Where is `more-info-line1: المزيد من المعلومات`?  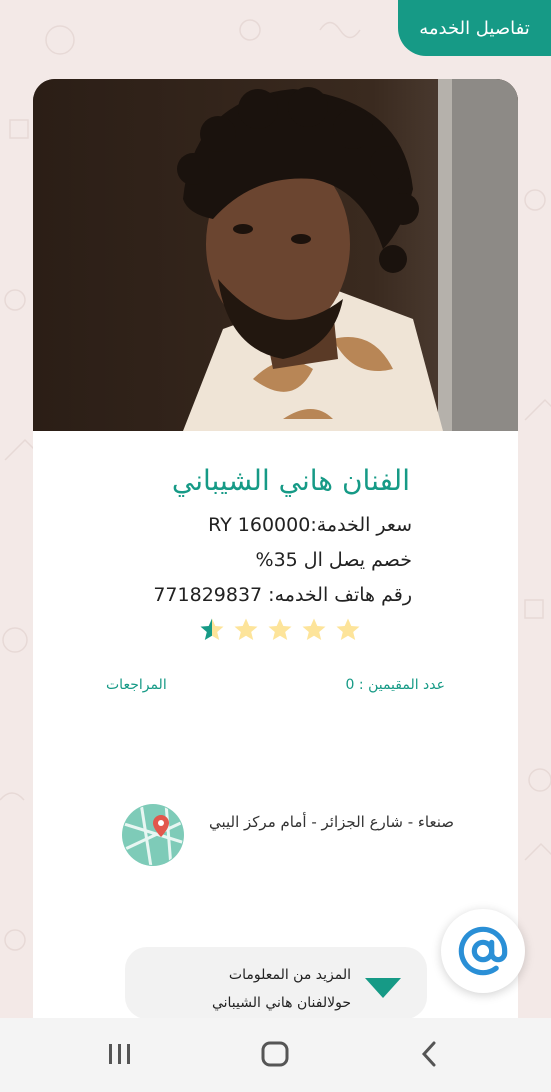
more-info-line1: المزيد من المعلومات is located at coordinates (289, 975).